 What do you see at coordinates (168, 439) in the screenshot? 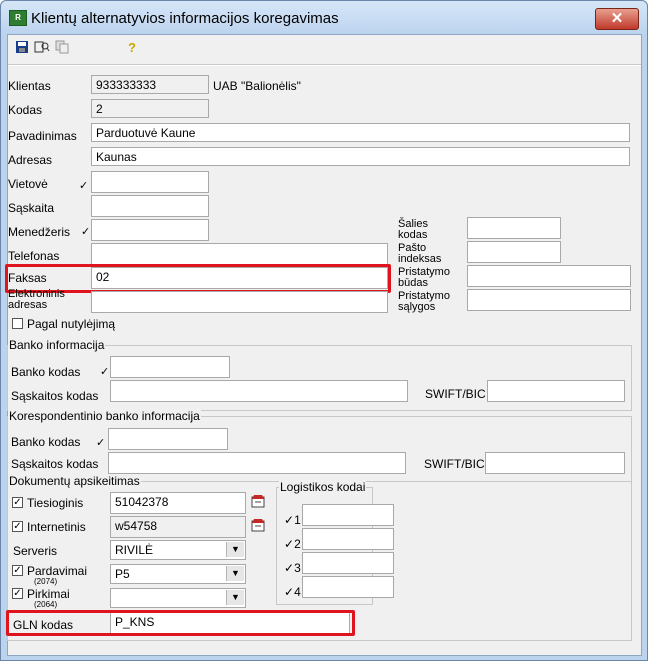
I see `corr-bank-kodas-field` at bounding box center [168, 439].